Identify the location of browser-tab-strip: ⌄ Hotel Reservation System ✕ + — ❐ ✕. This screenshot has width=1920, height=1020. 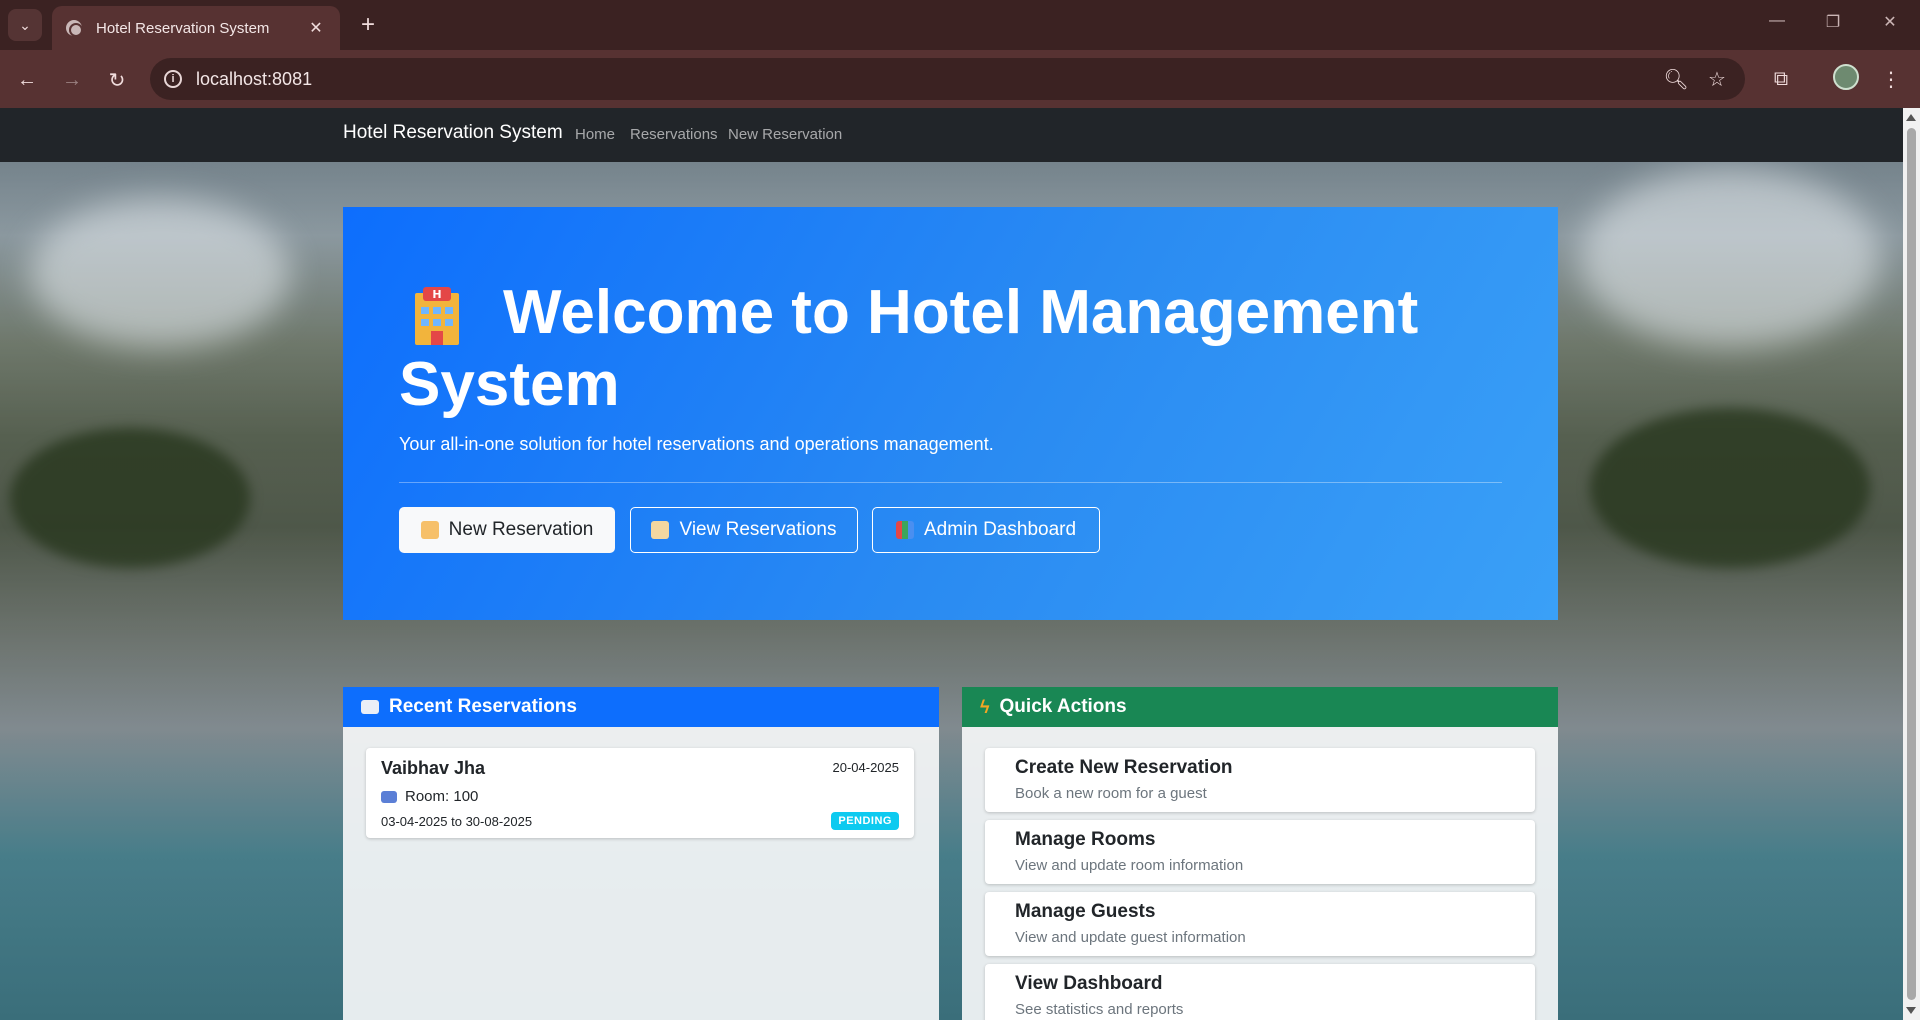
(960, 25).